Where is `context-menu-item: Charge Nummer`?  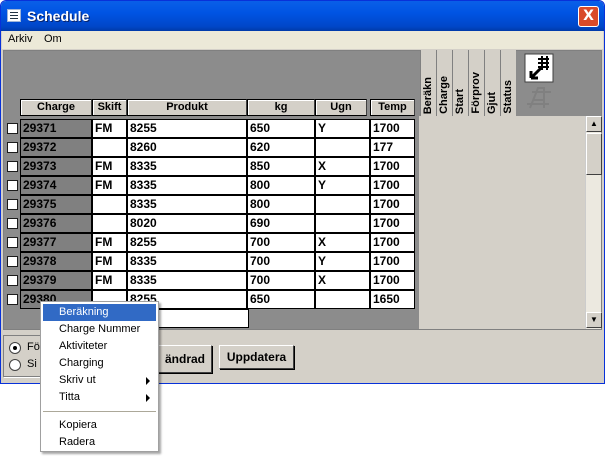 context-menu-item: Charge Nummer is located at coordinates (99, 329).